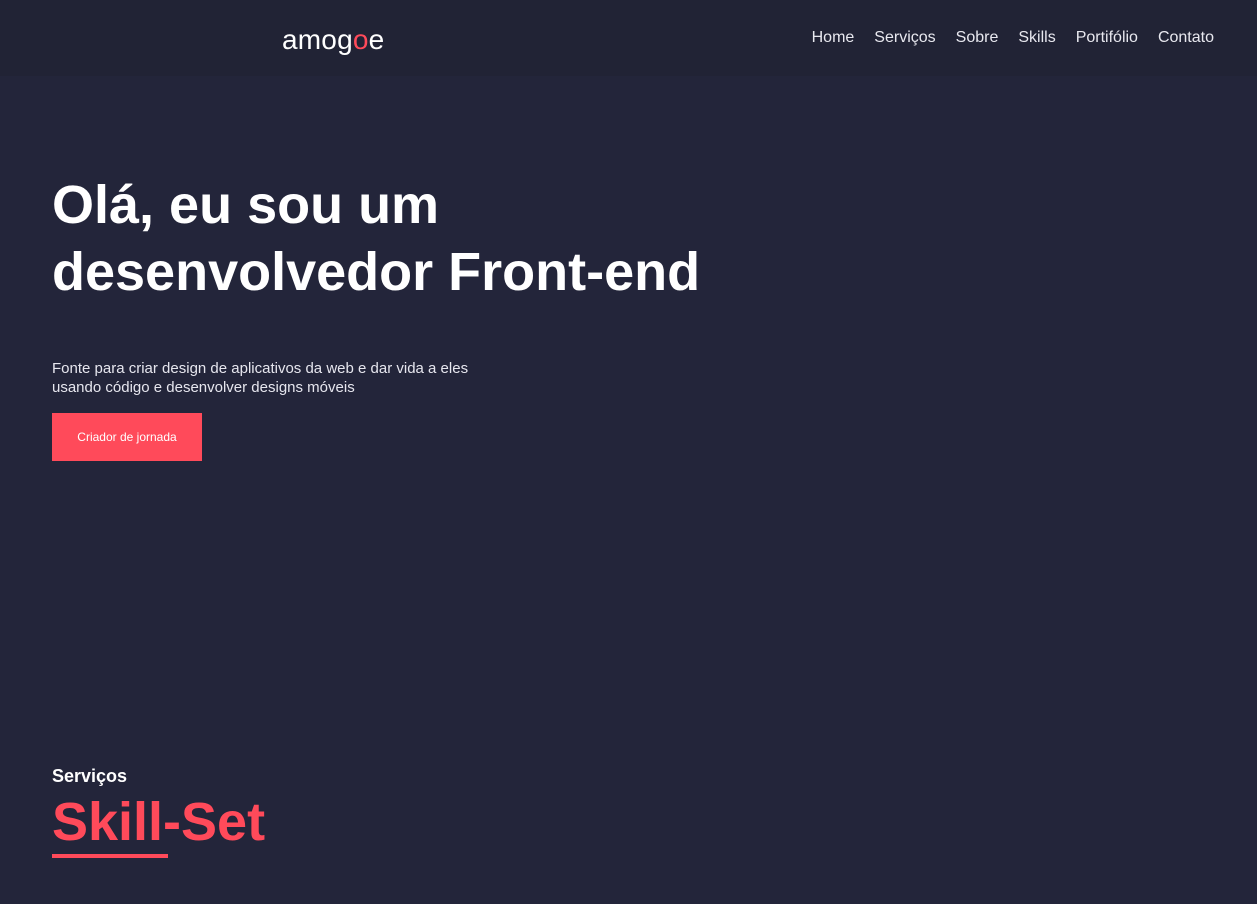 This screenshot has width=1257, height=904. What do you see at coordinates (127, 437) in the screenshot?
I see `journey-creator-button: Criador de jornada` at bounding box center [127, 437].